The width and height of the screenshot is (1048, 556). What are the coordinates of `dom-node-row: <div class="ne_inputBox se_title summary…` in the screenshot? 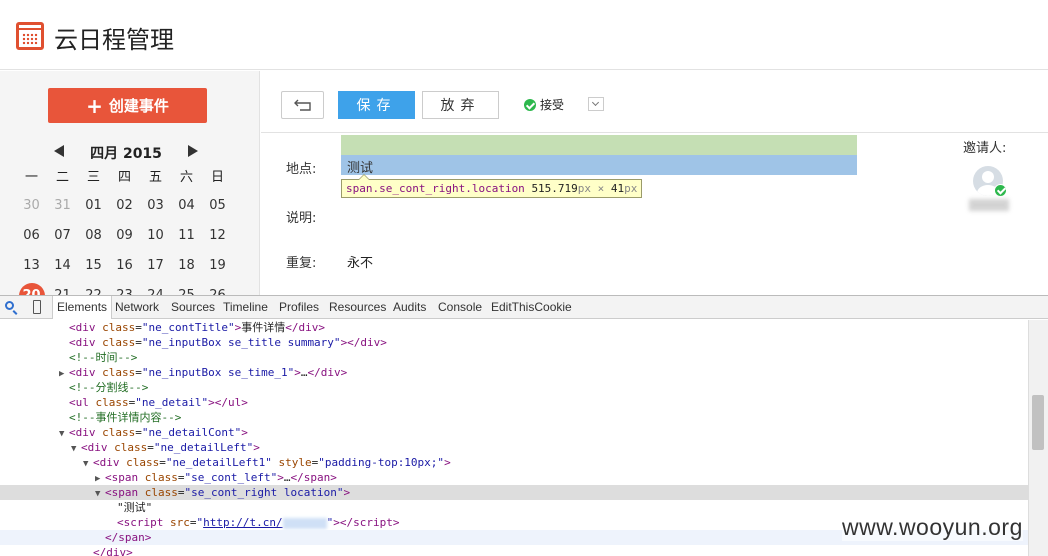 It's located at (514, 342).